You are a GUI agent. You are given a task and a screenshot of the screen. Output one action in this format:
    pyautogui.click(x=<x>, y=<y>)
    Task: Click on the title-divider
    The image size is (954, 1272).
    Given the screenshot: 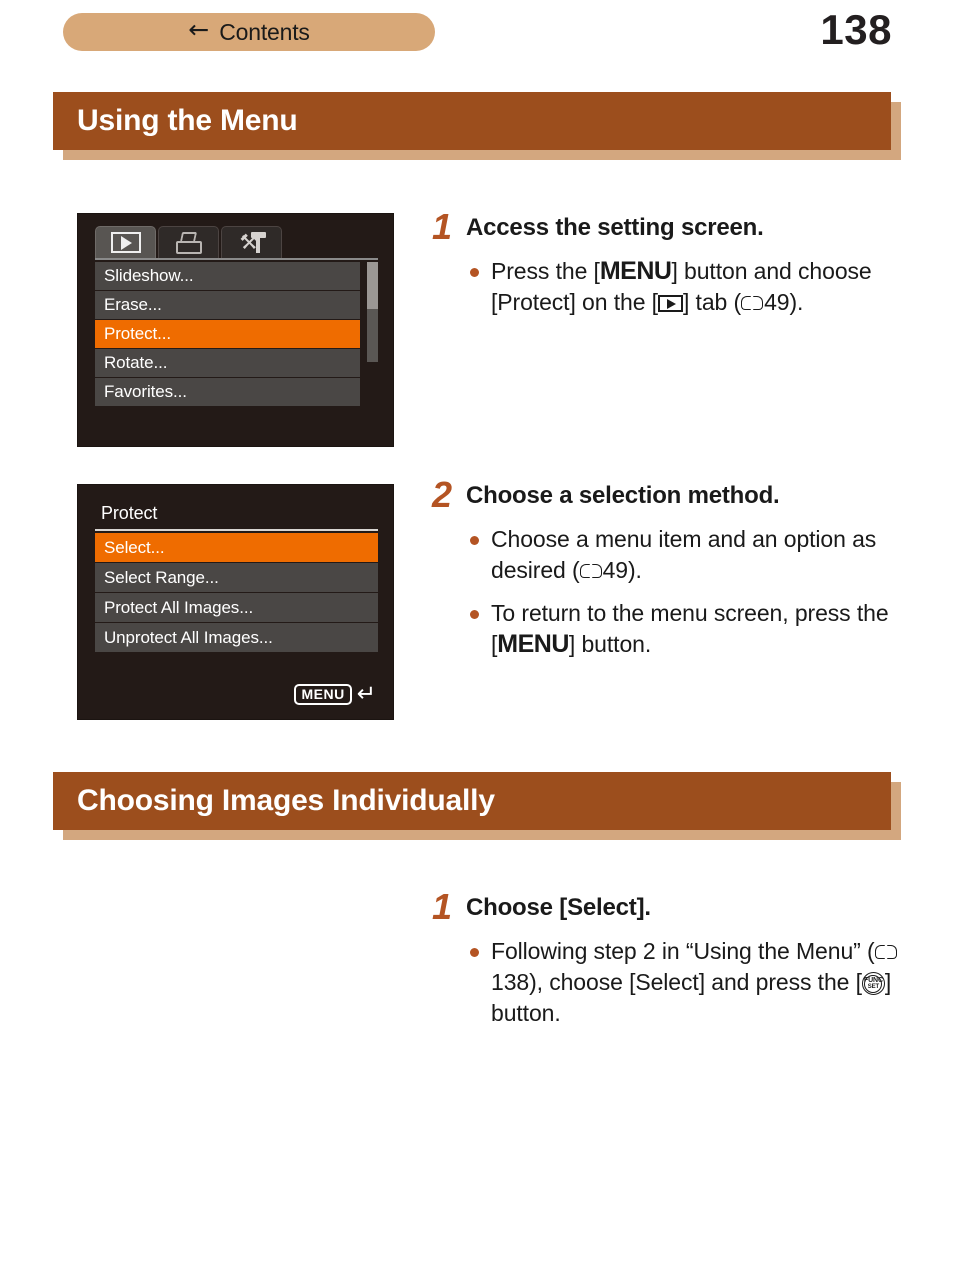 What is the action you would take?
    pyautogui.click(x=236, y=530)
    